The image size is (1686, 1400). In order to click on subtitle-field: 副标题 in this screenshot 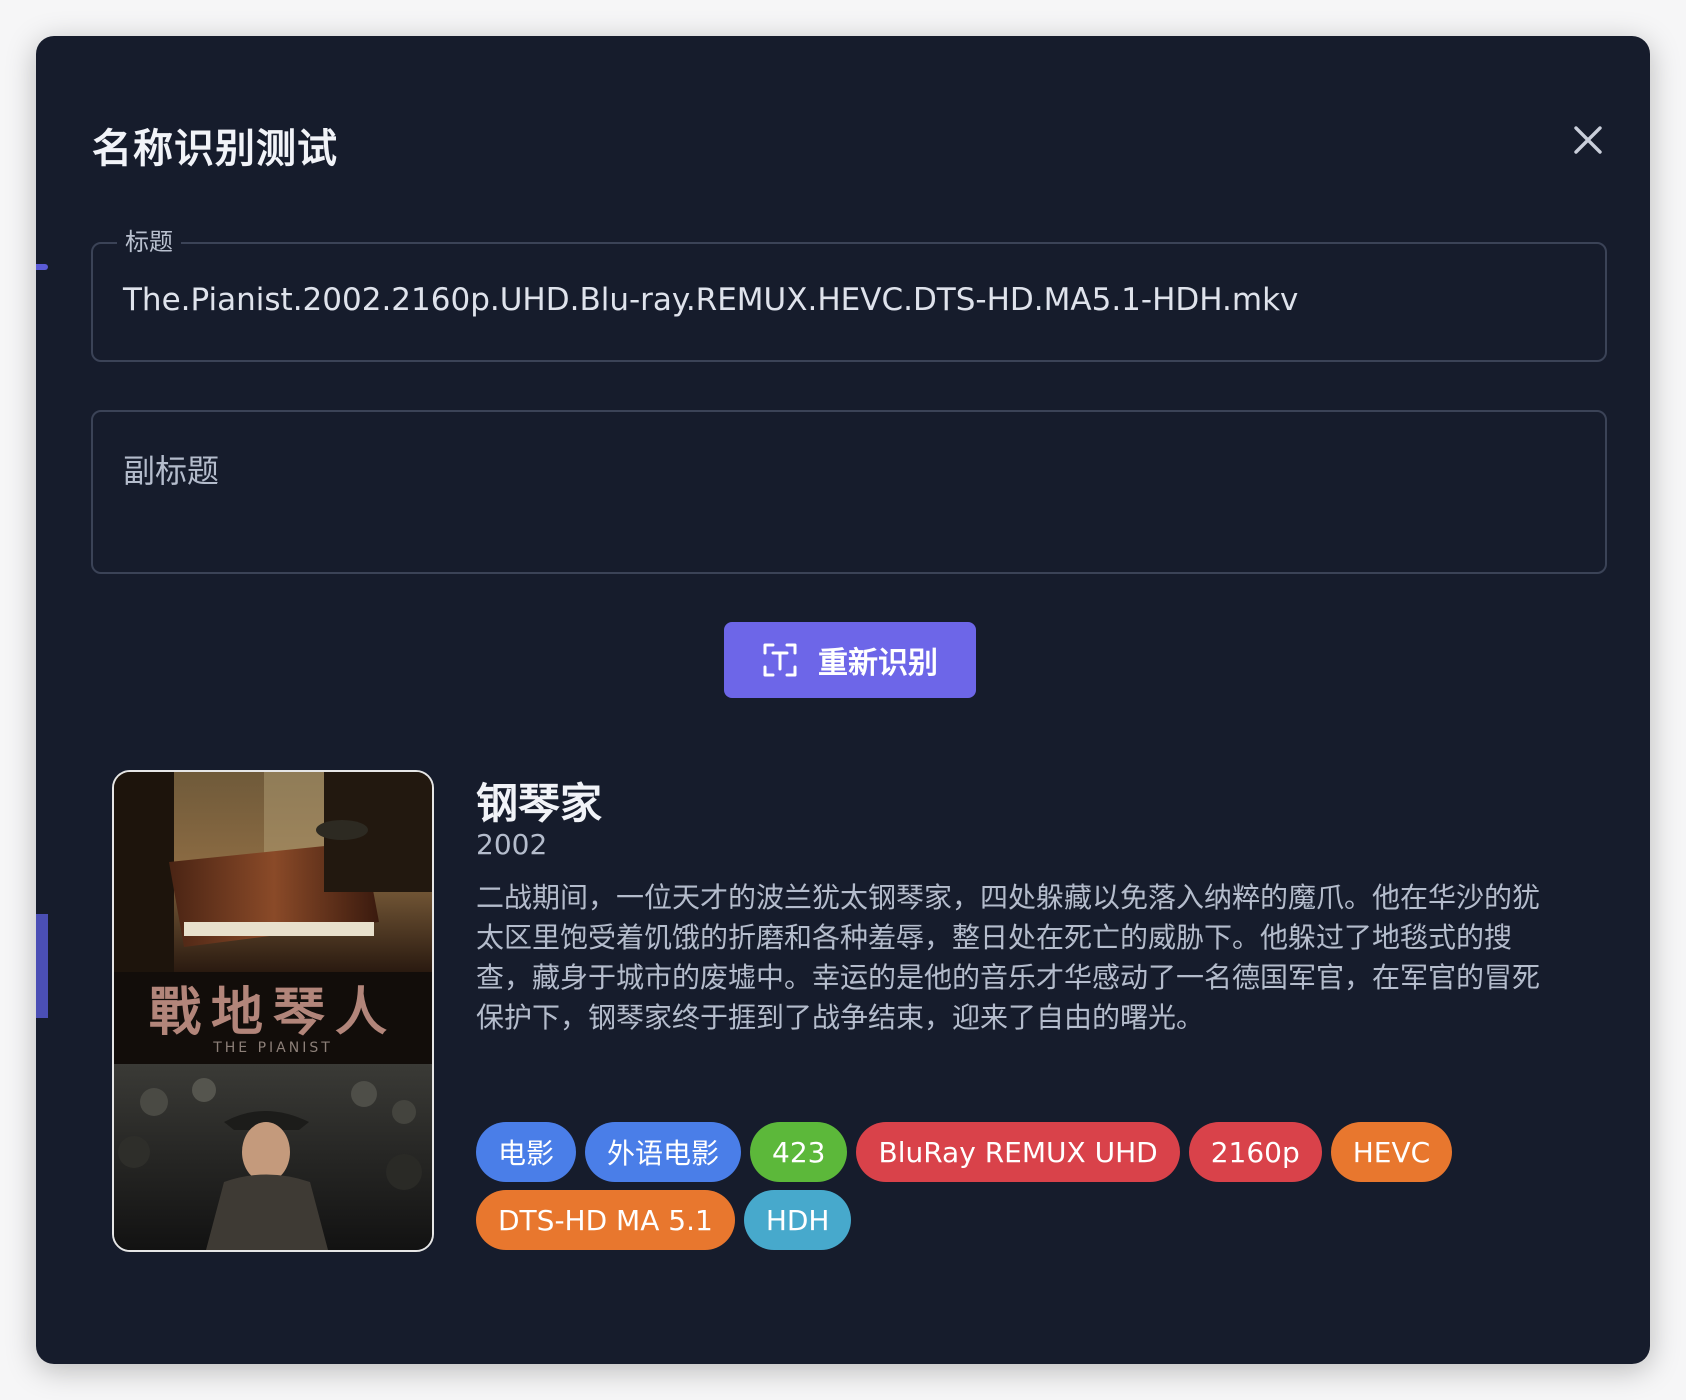, I will do `click(849, 492)`.